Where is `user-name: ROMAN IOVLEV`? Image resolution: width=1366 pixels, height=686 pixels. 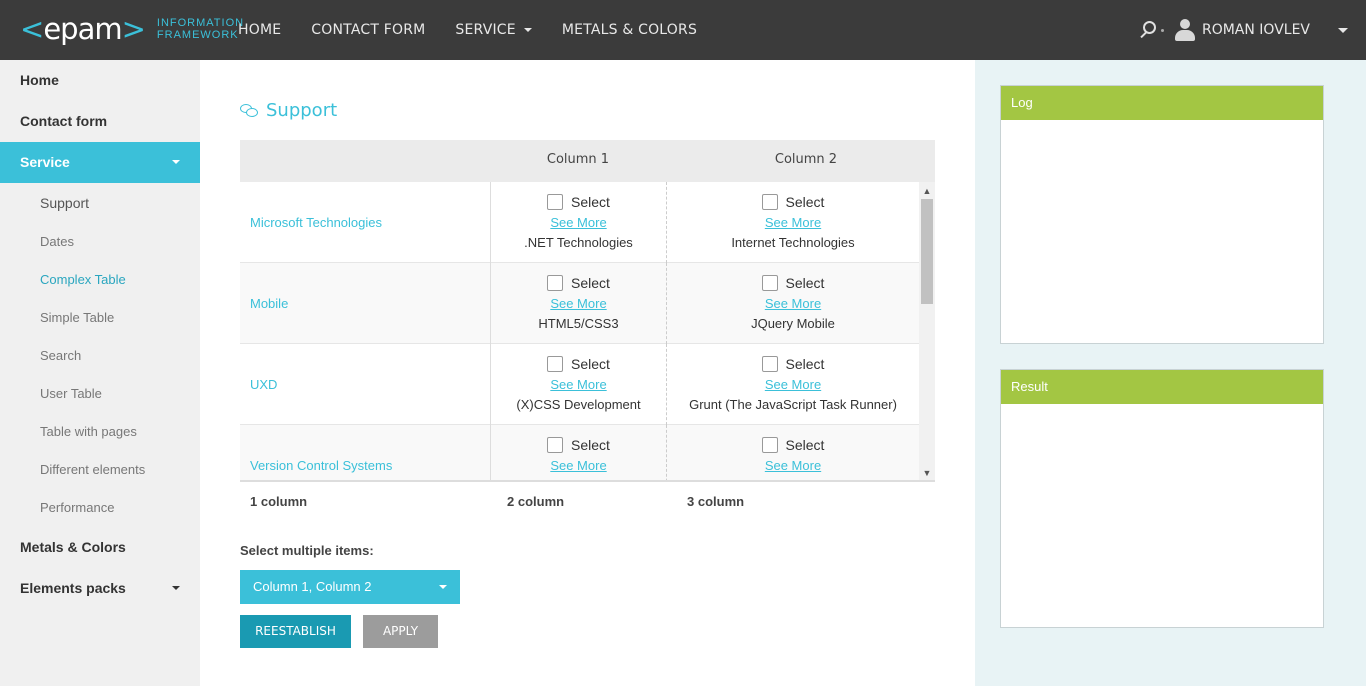 user-name: ROMAN IOVLEV is located at coordinates (1256, 30).